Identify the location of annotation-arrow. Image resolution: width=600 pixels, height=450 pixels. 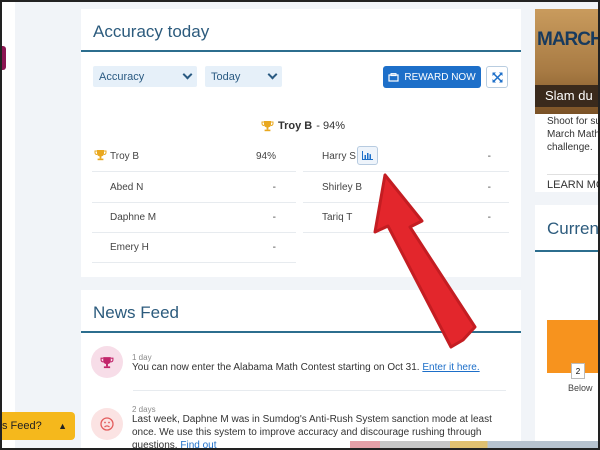
(425, 261).